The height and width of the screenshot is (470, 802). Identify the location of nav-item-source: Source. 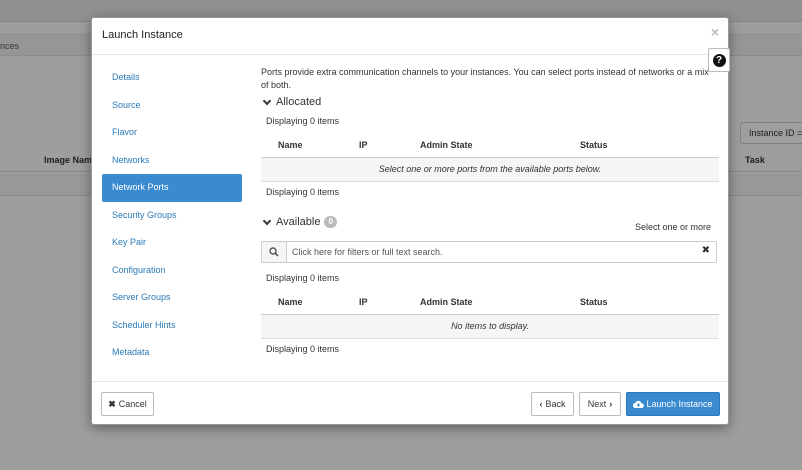
(172, 106).